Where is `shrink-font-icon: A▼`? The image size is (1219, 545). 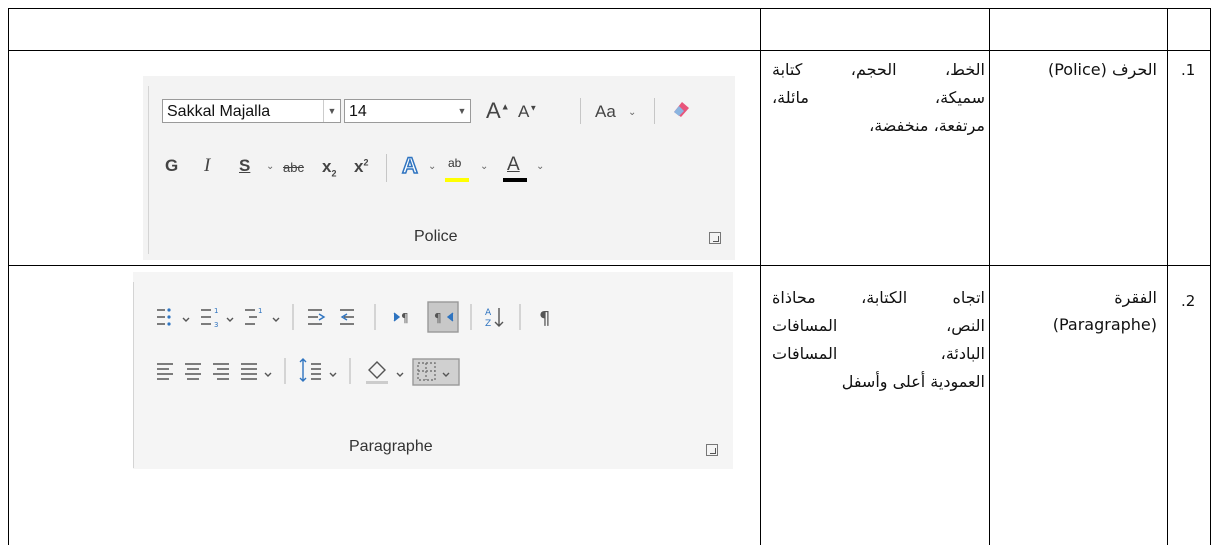 shrink-font-icon: A▼ is located at coordinates (527, 112).